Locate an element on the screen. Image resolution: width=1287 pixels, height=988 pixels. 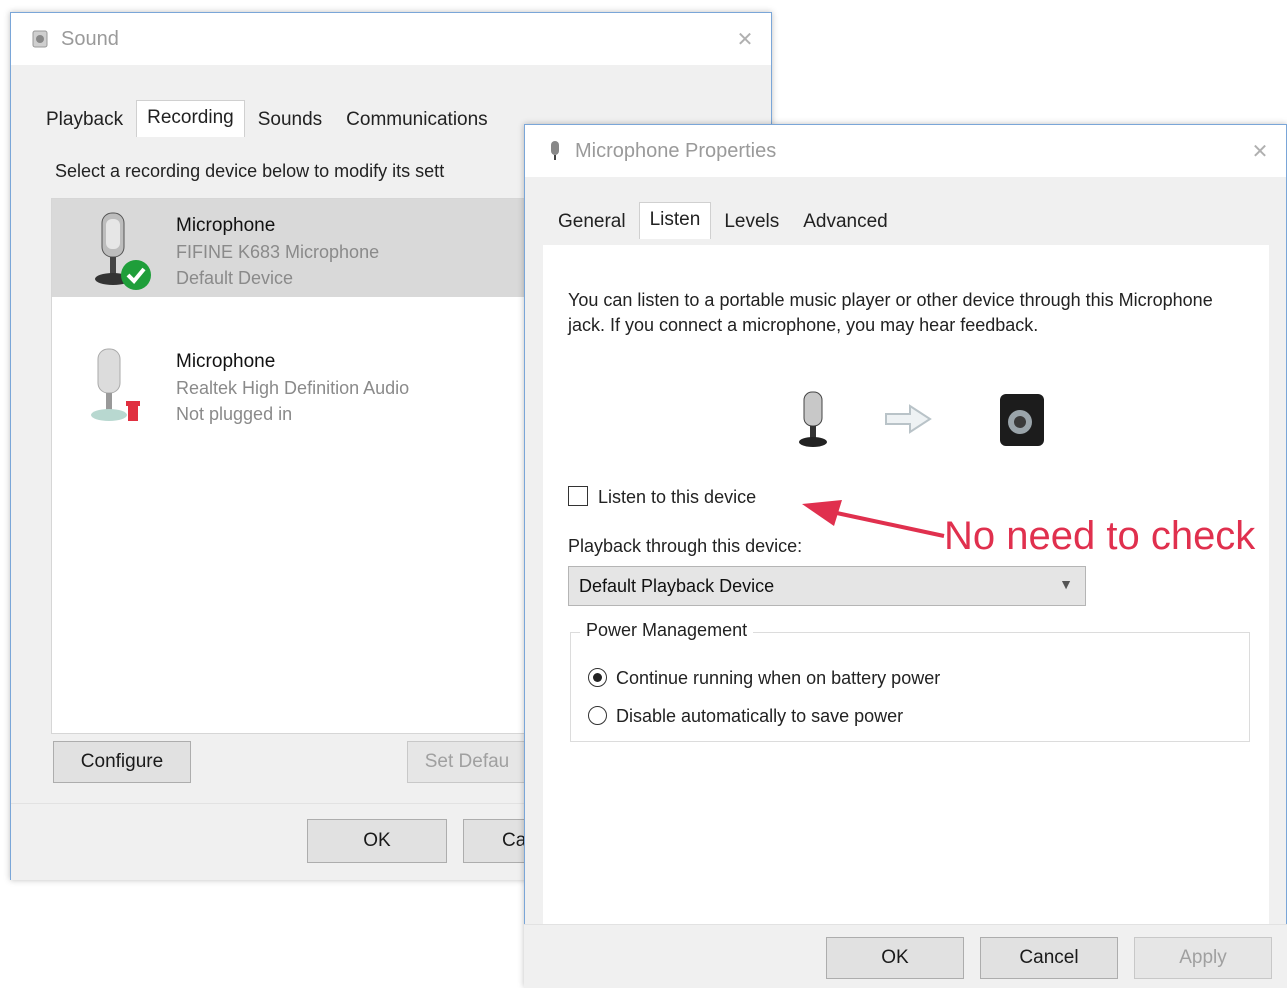
playback-device-value: Default Playback Device is located at coordinates (677, 585).